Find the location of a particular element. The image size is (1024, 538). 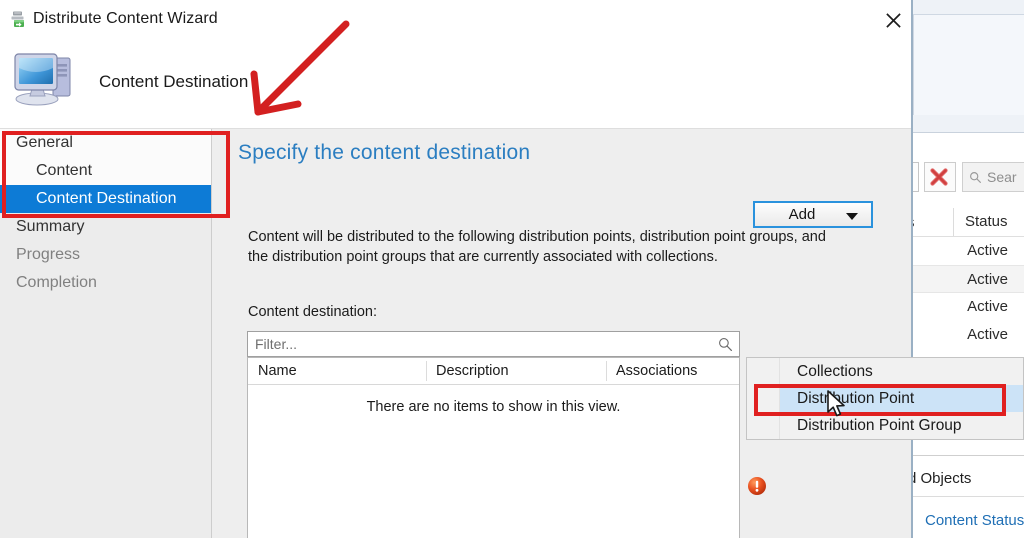

menu-icon-strip is located at coordinates (763, 398).